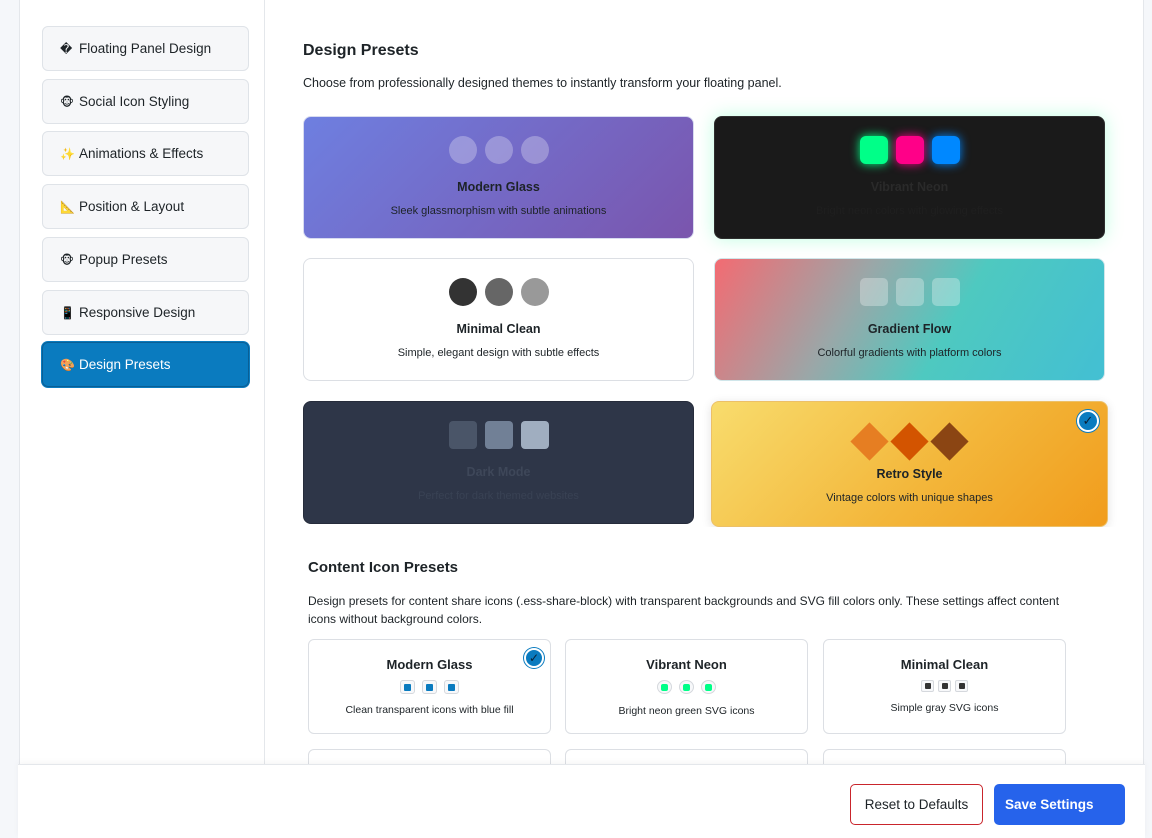  Describe the element at coordinates (909, 498) in the screenshot. I see `preset-description: Vintage colors with unique shapes` at that location.